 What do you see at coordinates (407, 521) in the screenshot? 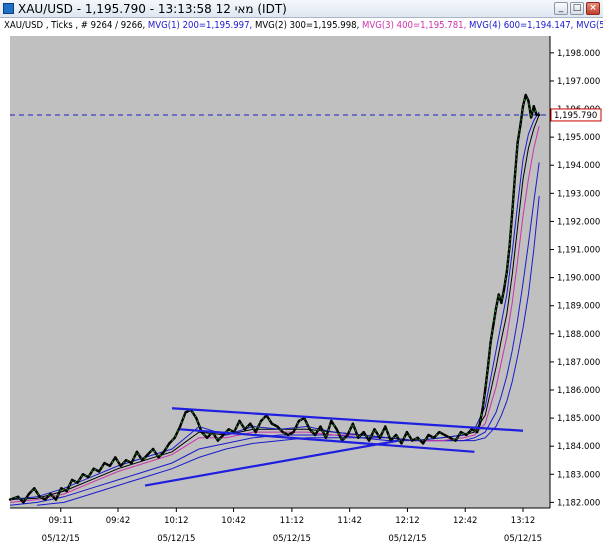
I see `x-tick-label: 12:12` at bounding box center [407, 521].